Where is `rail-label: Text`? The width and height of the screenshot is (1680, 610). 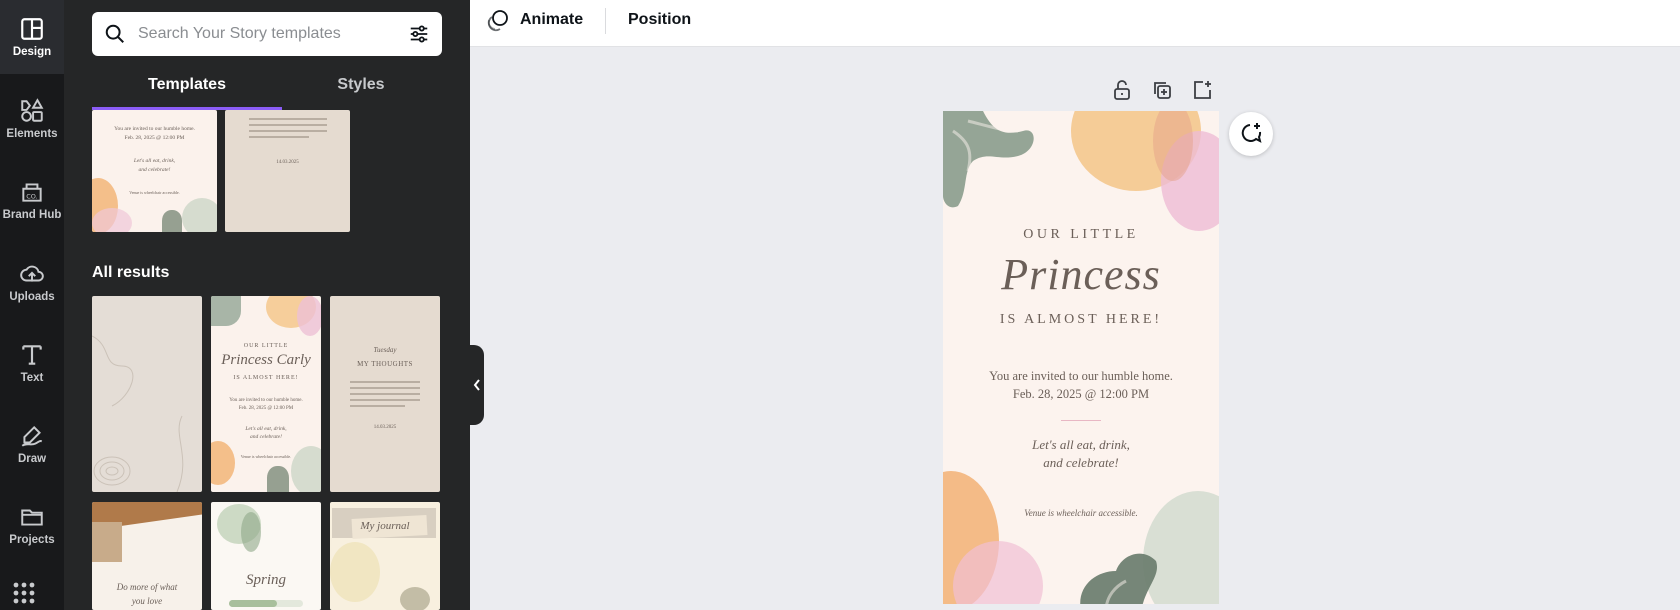
rail-label: Text is located at coordinates (32, 378).